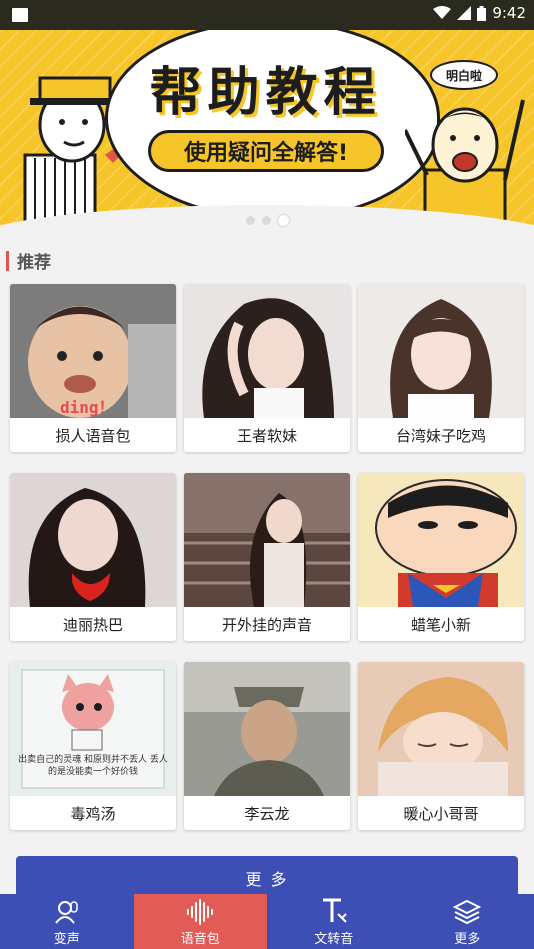 This screenshot has width=534, height=949. What do you see at coordinates (441, 813) in the screenshot?
I see `voice-pack-label: 暖心小哥哥` at bounding box center [441, 813].